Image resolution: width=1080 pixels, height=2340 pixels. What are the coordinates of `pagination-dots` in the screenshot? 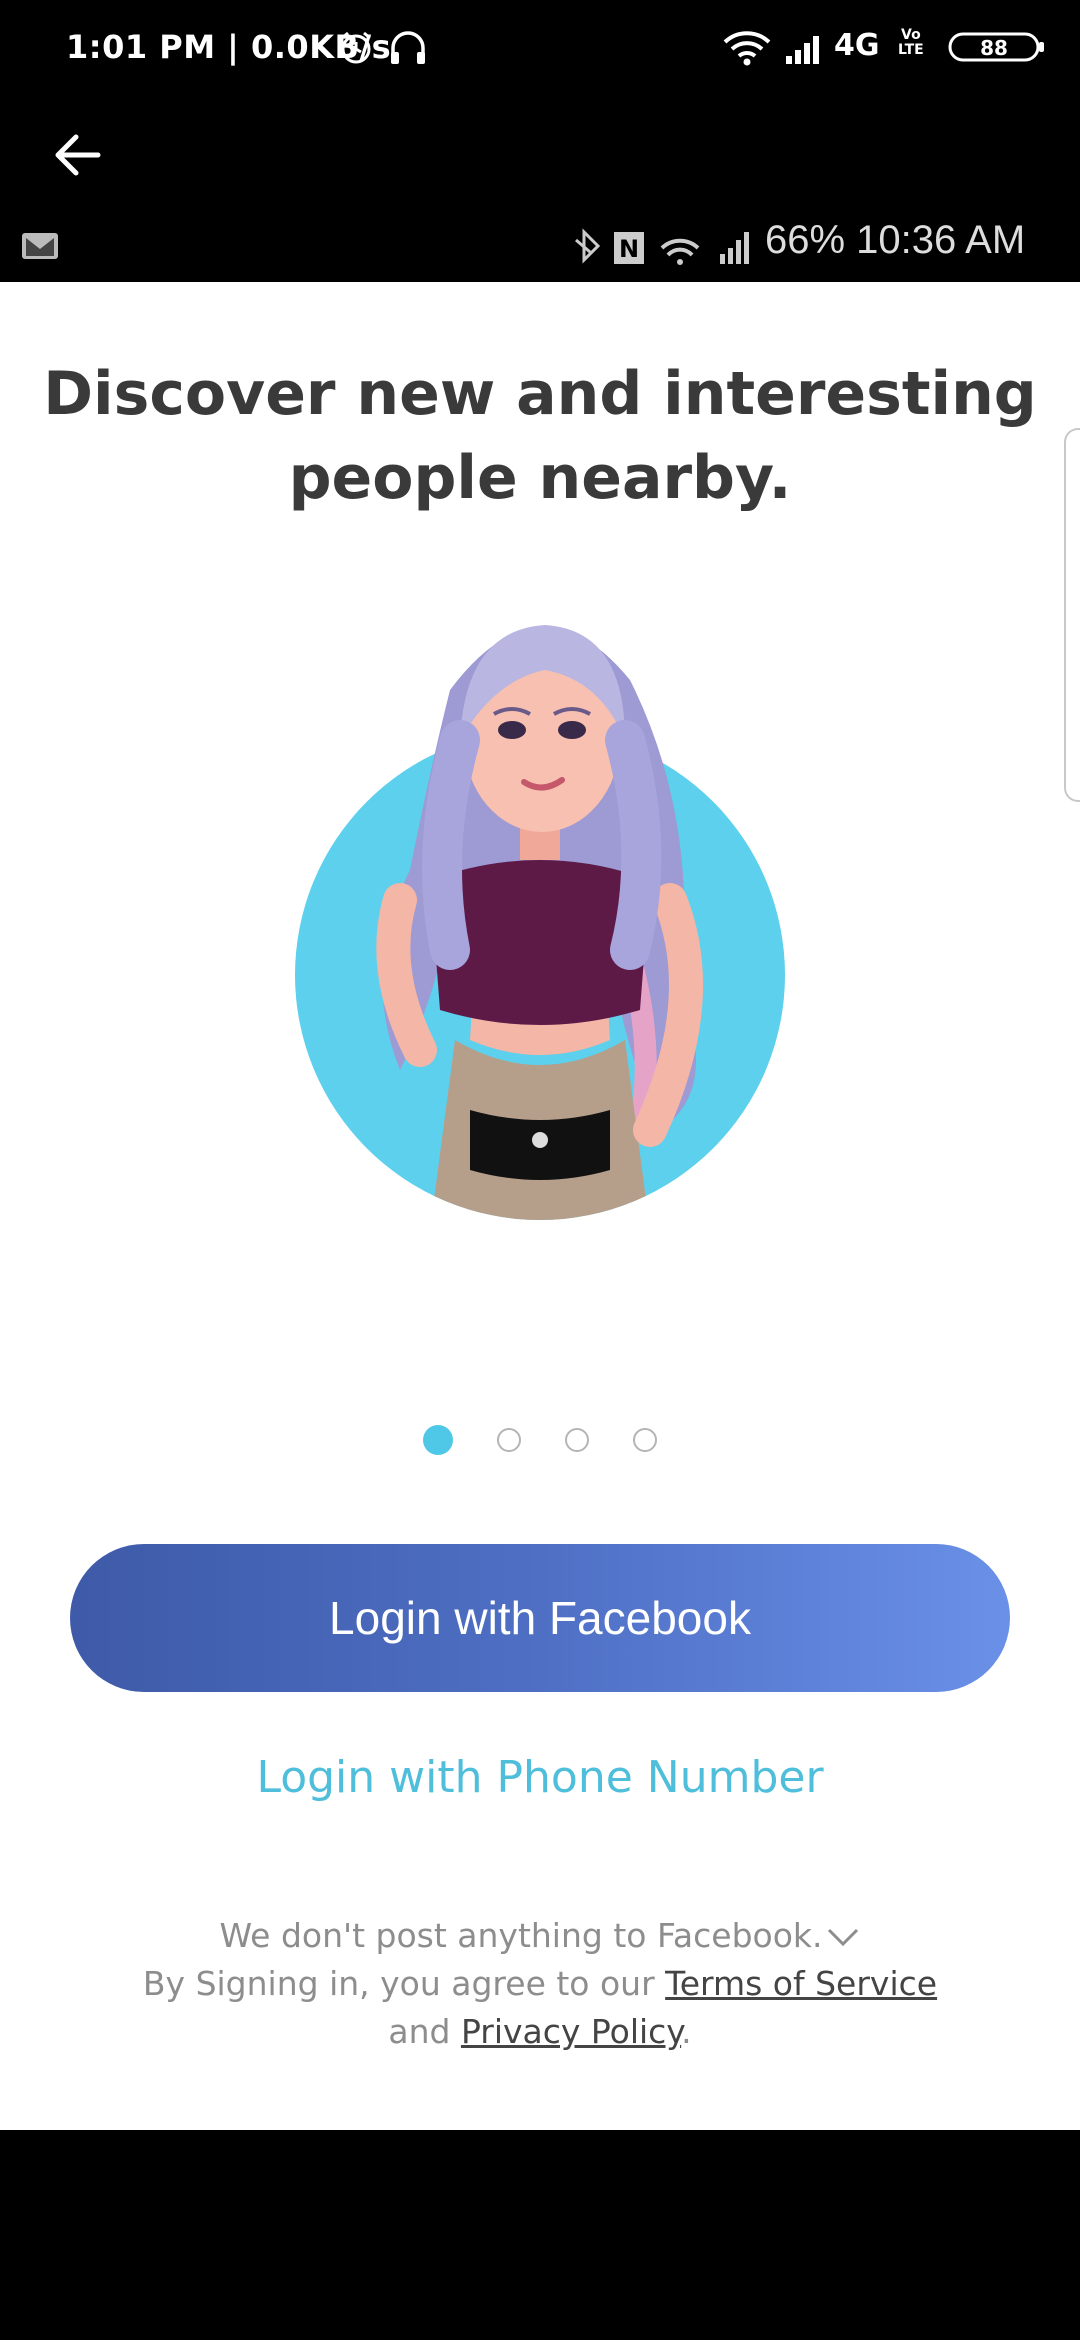 It's located at (540, 1440).